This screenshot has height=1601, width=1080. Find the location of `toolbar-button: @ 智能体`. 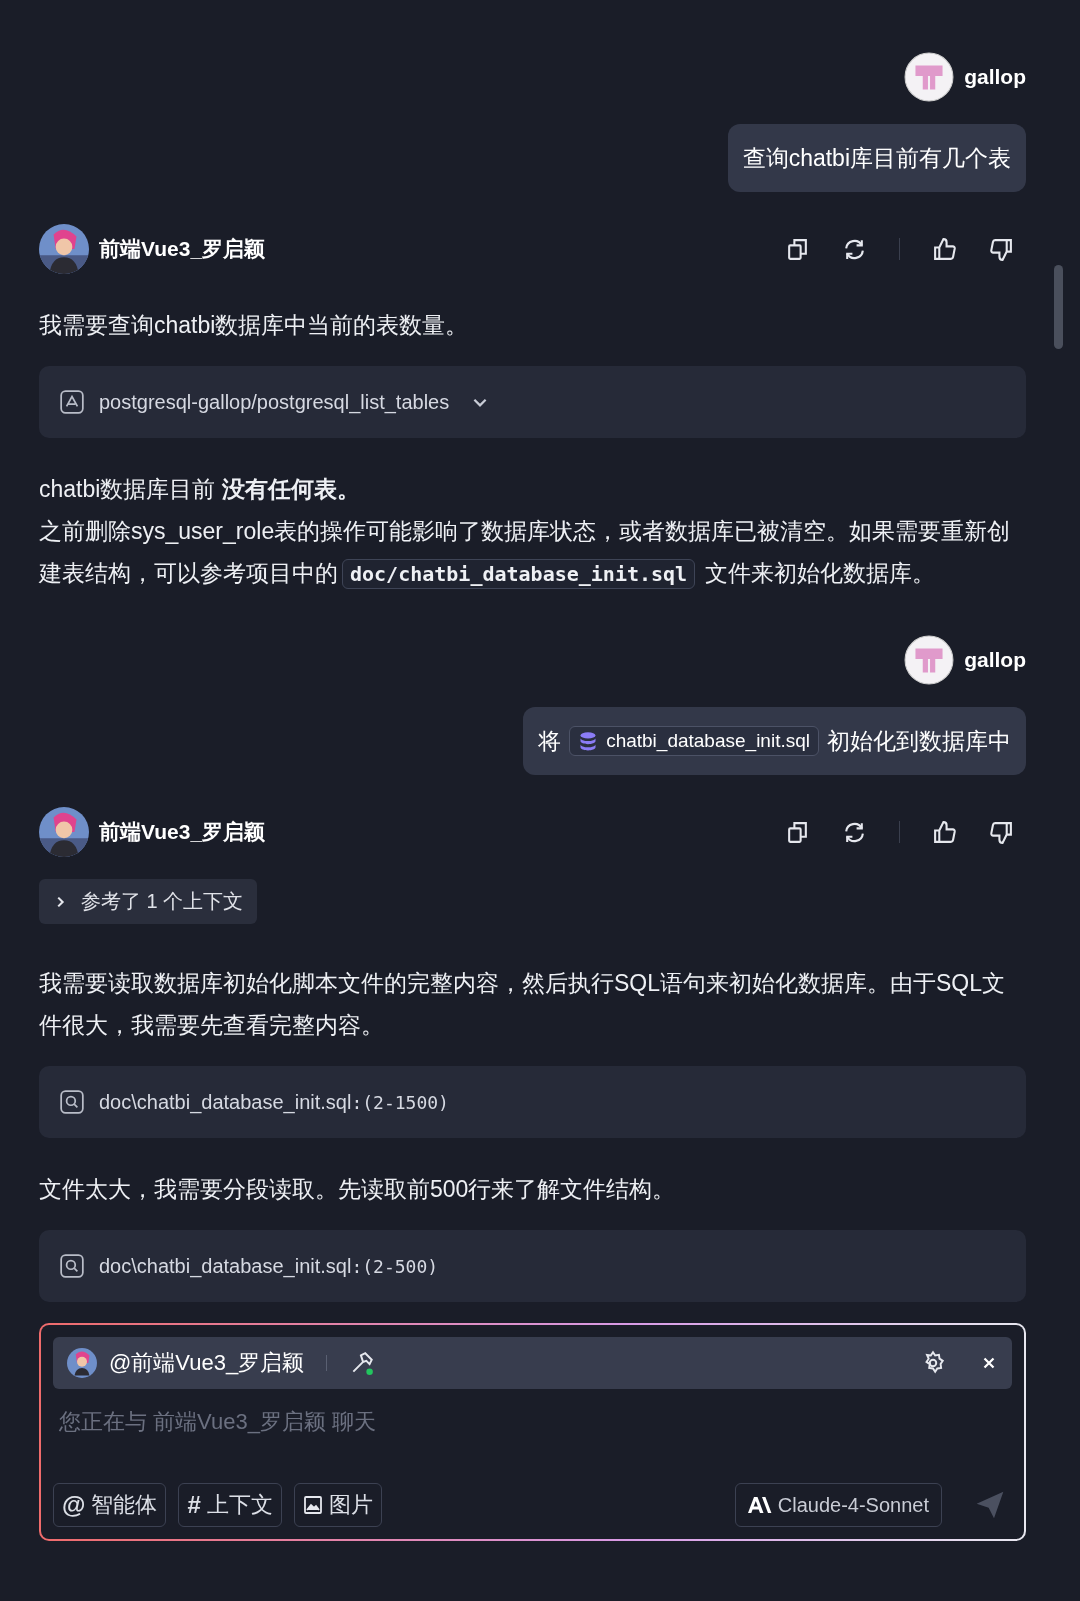

toolbar-button: @ 智能体 is located at coordinates (110, 1505).